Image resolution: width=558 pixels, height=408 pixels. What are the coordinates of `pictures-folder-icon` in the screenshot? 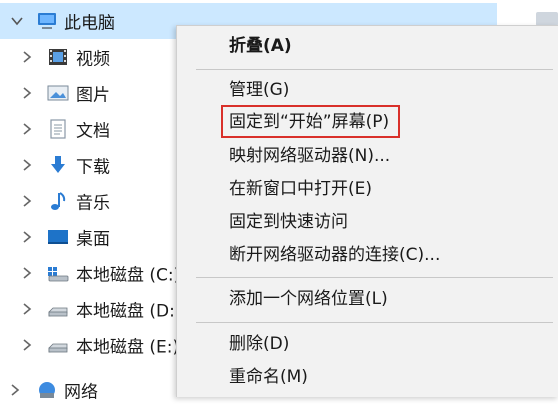 It's located at (58, 93).